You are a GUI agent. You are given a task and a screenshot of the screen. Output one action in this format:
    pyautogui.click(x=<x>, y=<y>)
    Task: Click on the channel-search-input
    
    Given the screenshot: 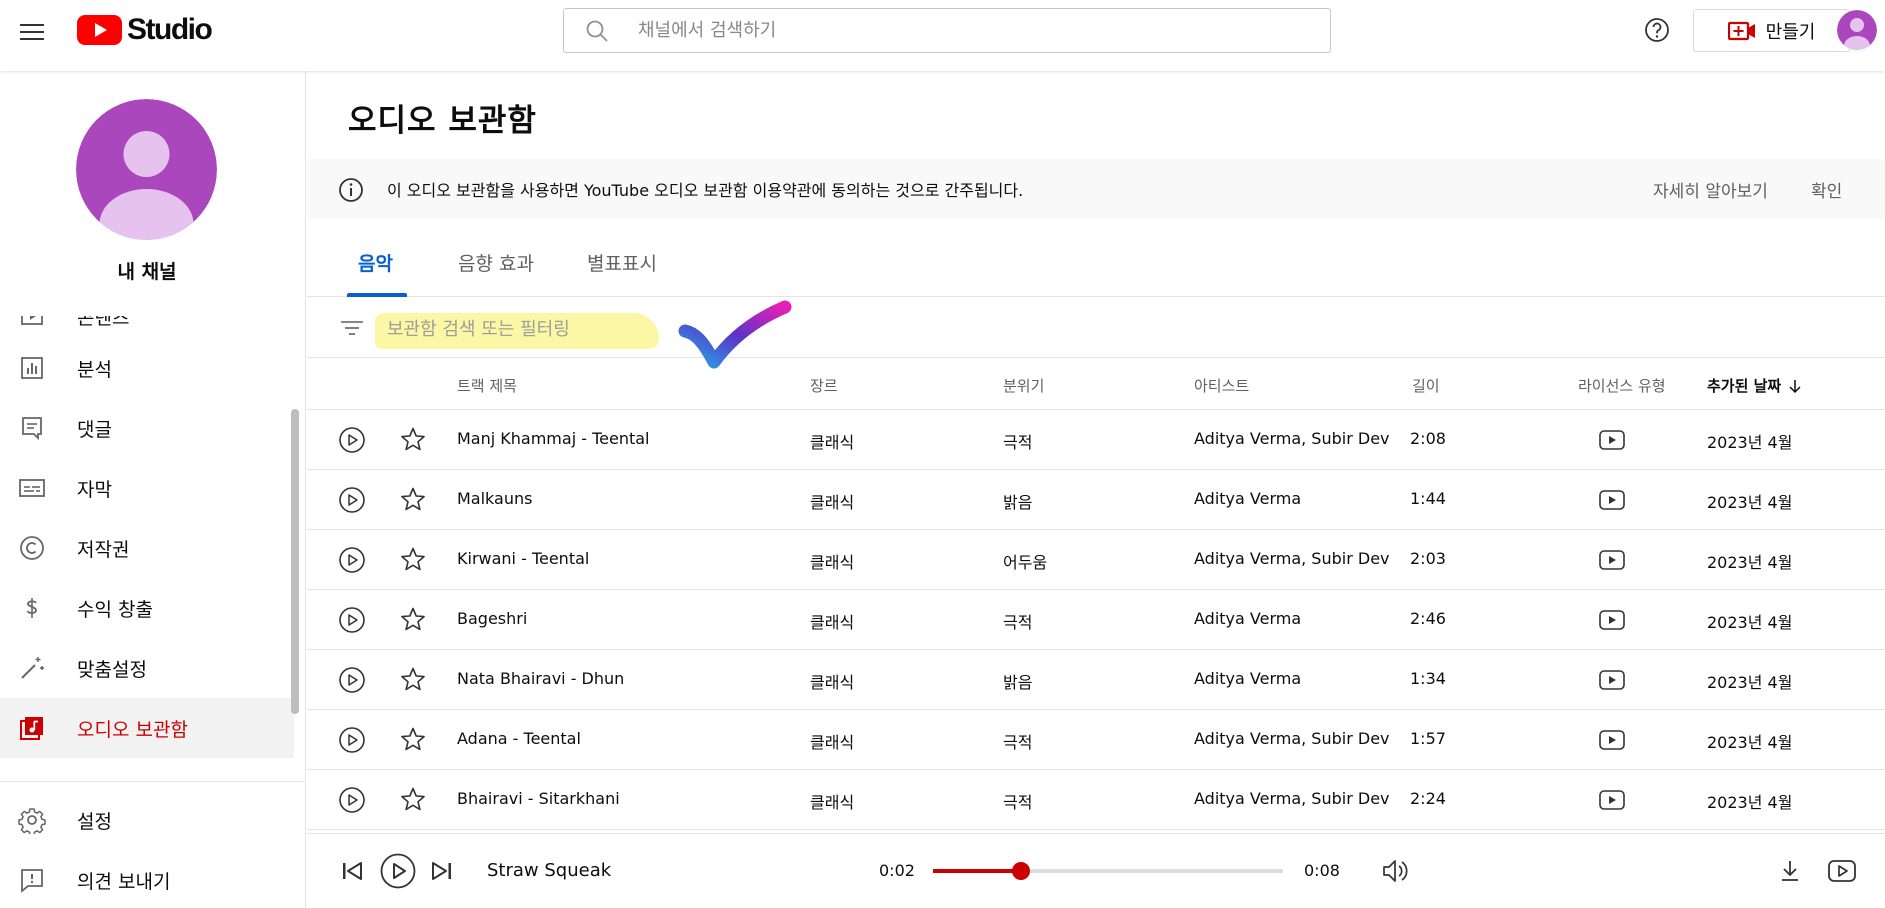 What is the action you would take?
    pyautogui.click(x=963, y=30)
    